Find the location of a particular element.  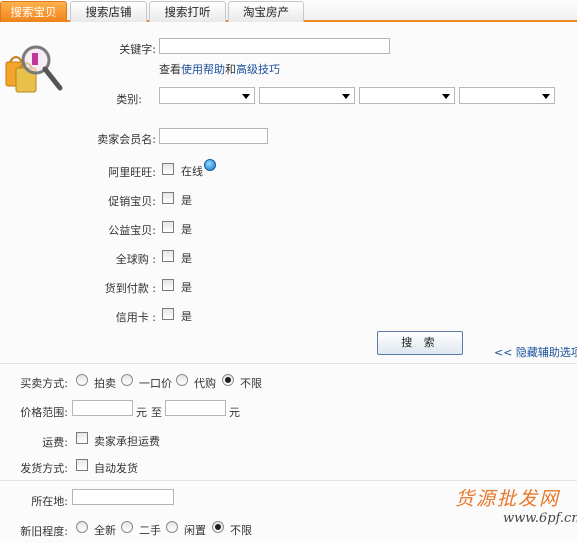

charity-label: 公益宝贝: is located at coordinates (132, 230).